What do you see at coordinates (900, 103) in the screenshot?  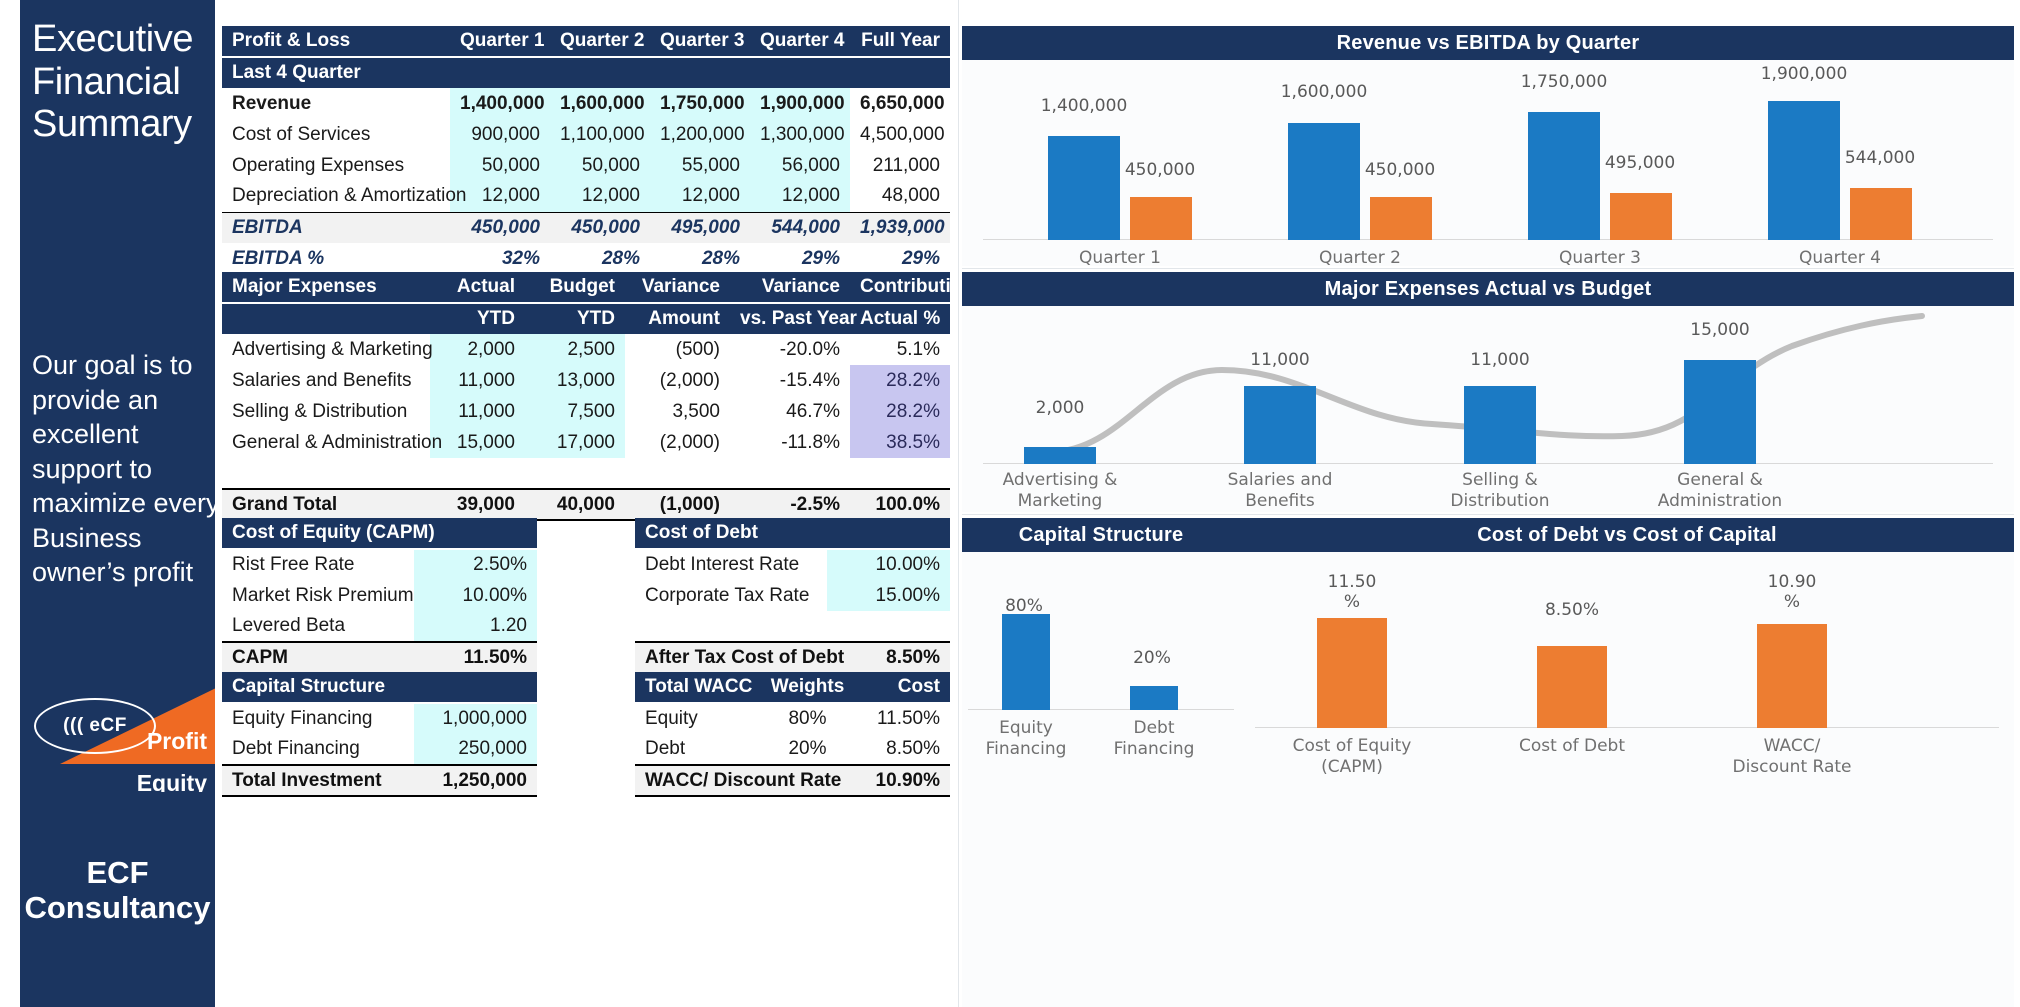 I see `pl-cell: 6,650,000` at bounding box center [900, 103].